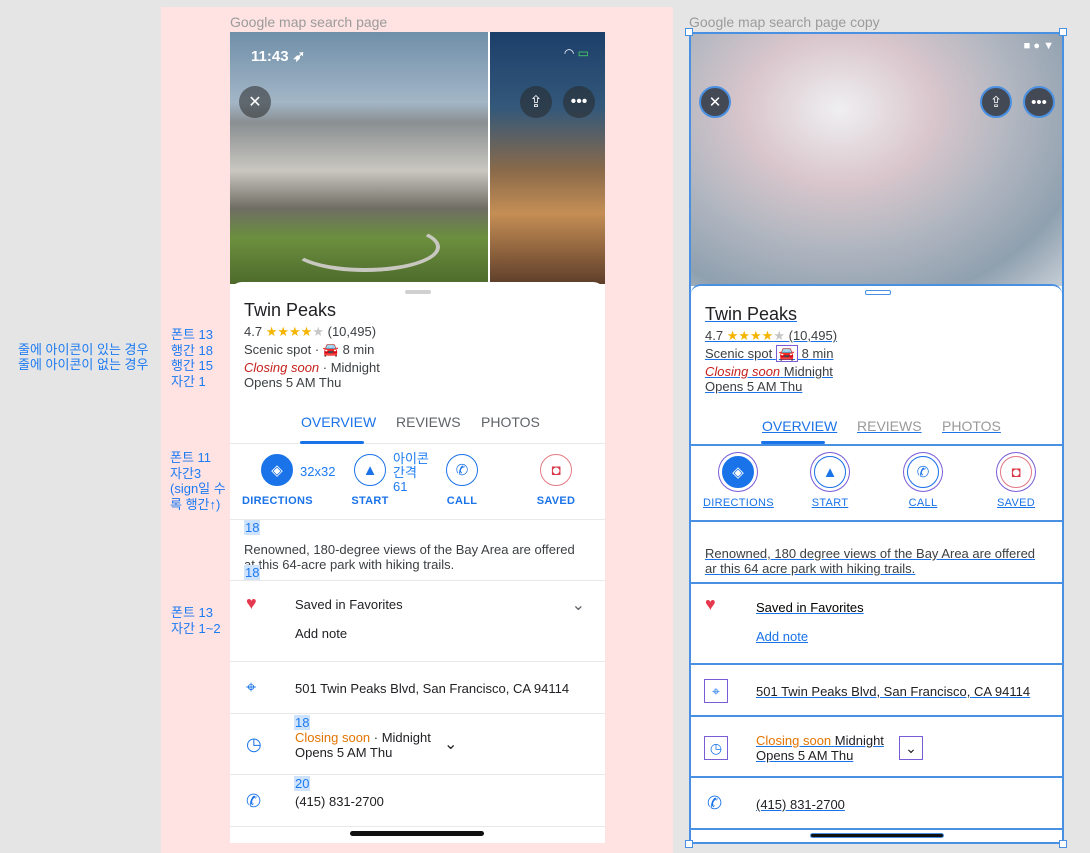 Image resolution: width=1090 pixels, height=853 pixels. Describe the element at coordinates (876, 803) in the screenshot. I see `phone-row: ✆ (415) 831-2700` at that location.